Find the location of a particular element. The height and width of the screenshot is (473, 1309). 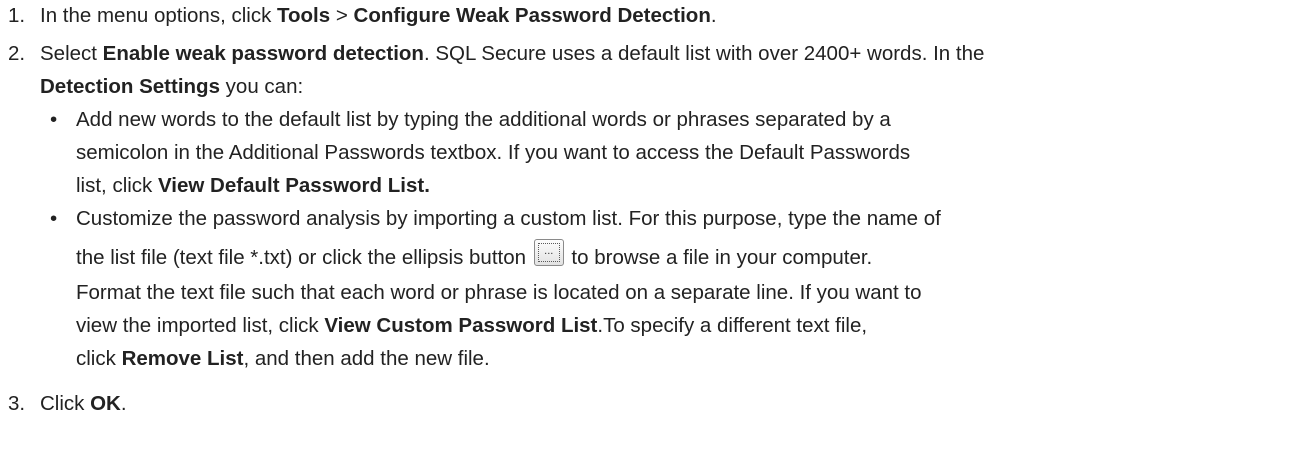

step-text: Click OK. is located at coordinates (83, 403).